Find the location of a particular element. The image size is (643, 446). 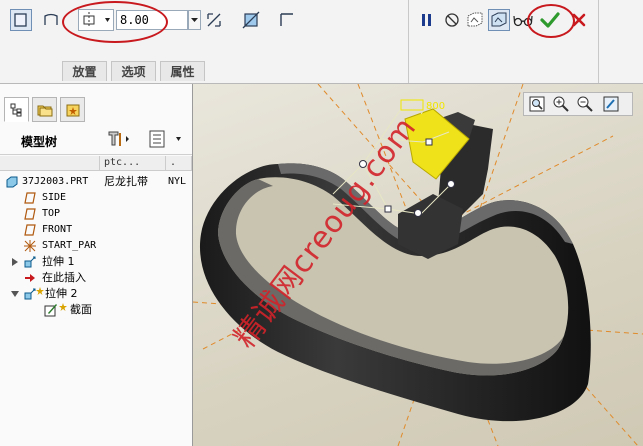

remove-material-button is located at coordinates (251, 20).